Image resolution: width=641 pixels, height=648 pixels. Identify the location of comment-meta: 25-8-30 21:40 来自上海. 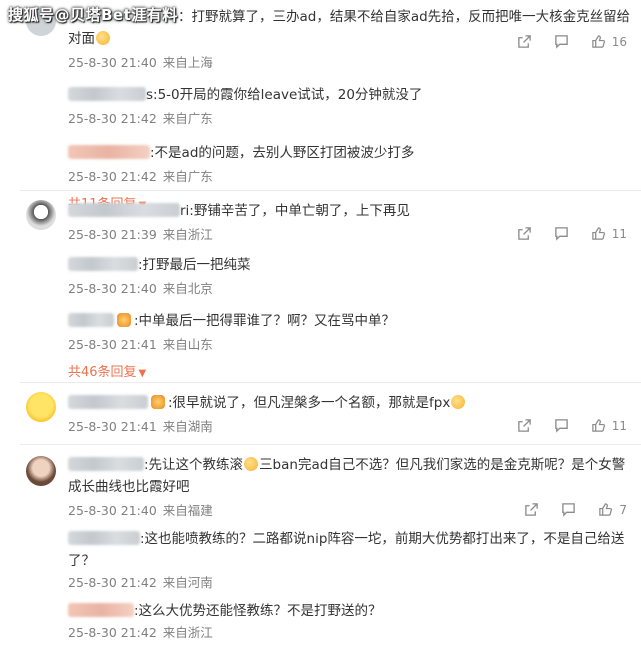
(349, 63).